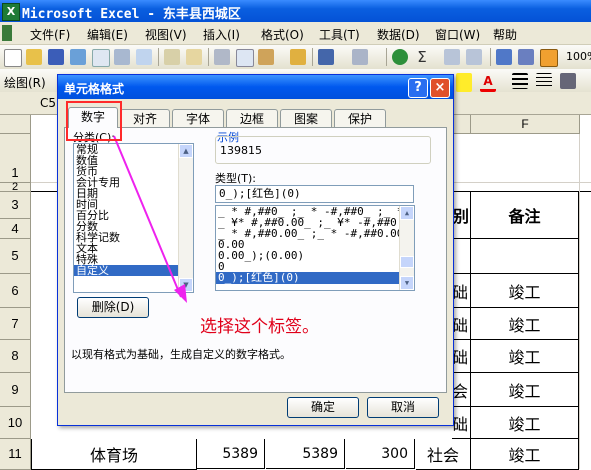 This screenshot has height=470, width=591. Describe the element at coordinates (15, 291) in the screenshot. I see `row-header-6: 6` at that location.